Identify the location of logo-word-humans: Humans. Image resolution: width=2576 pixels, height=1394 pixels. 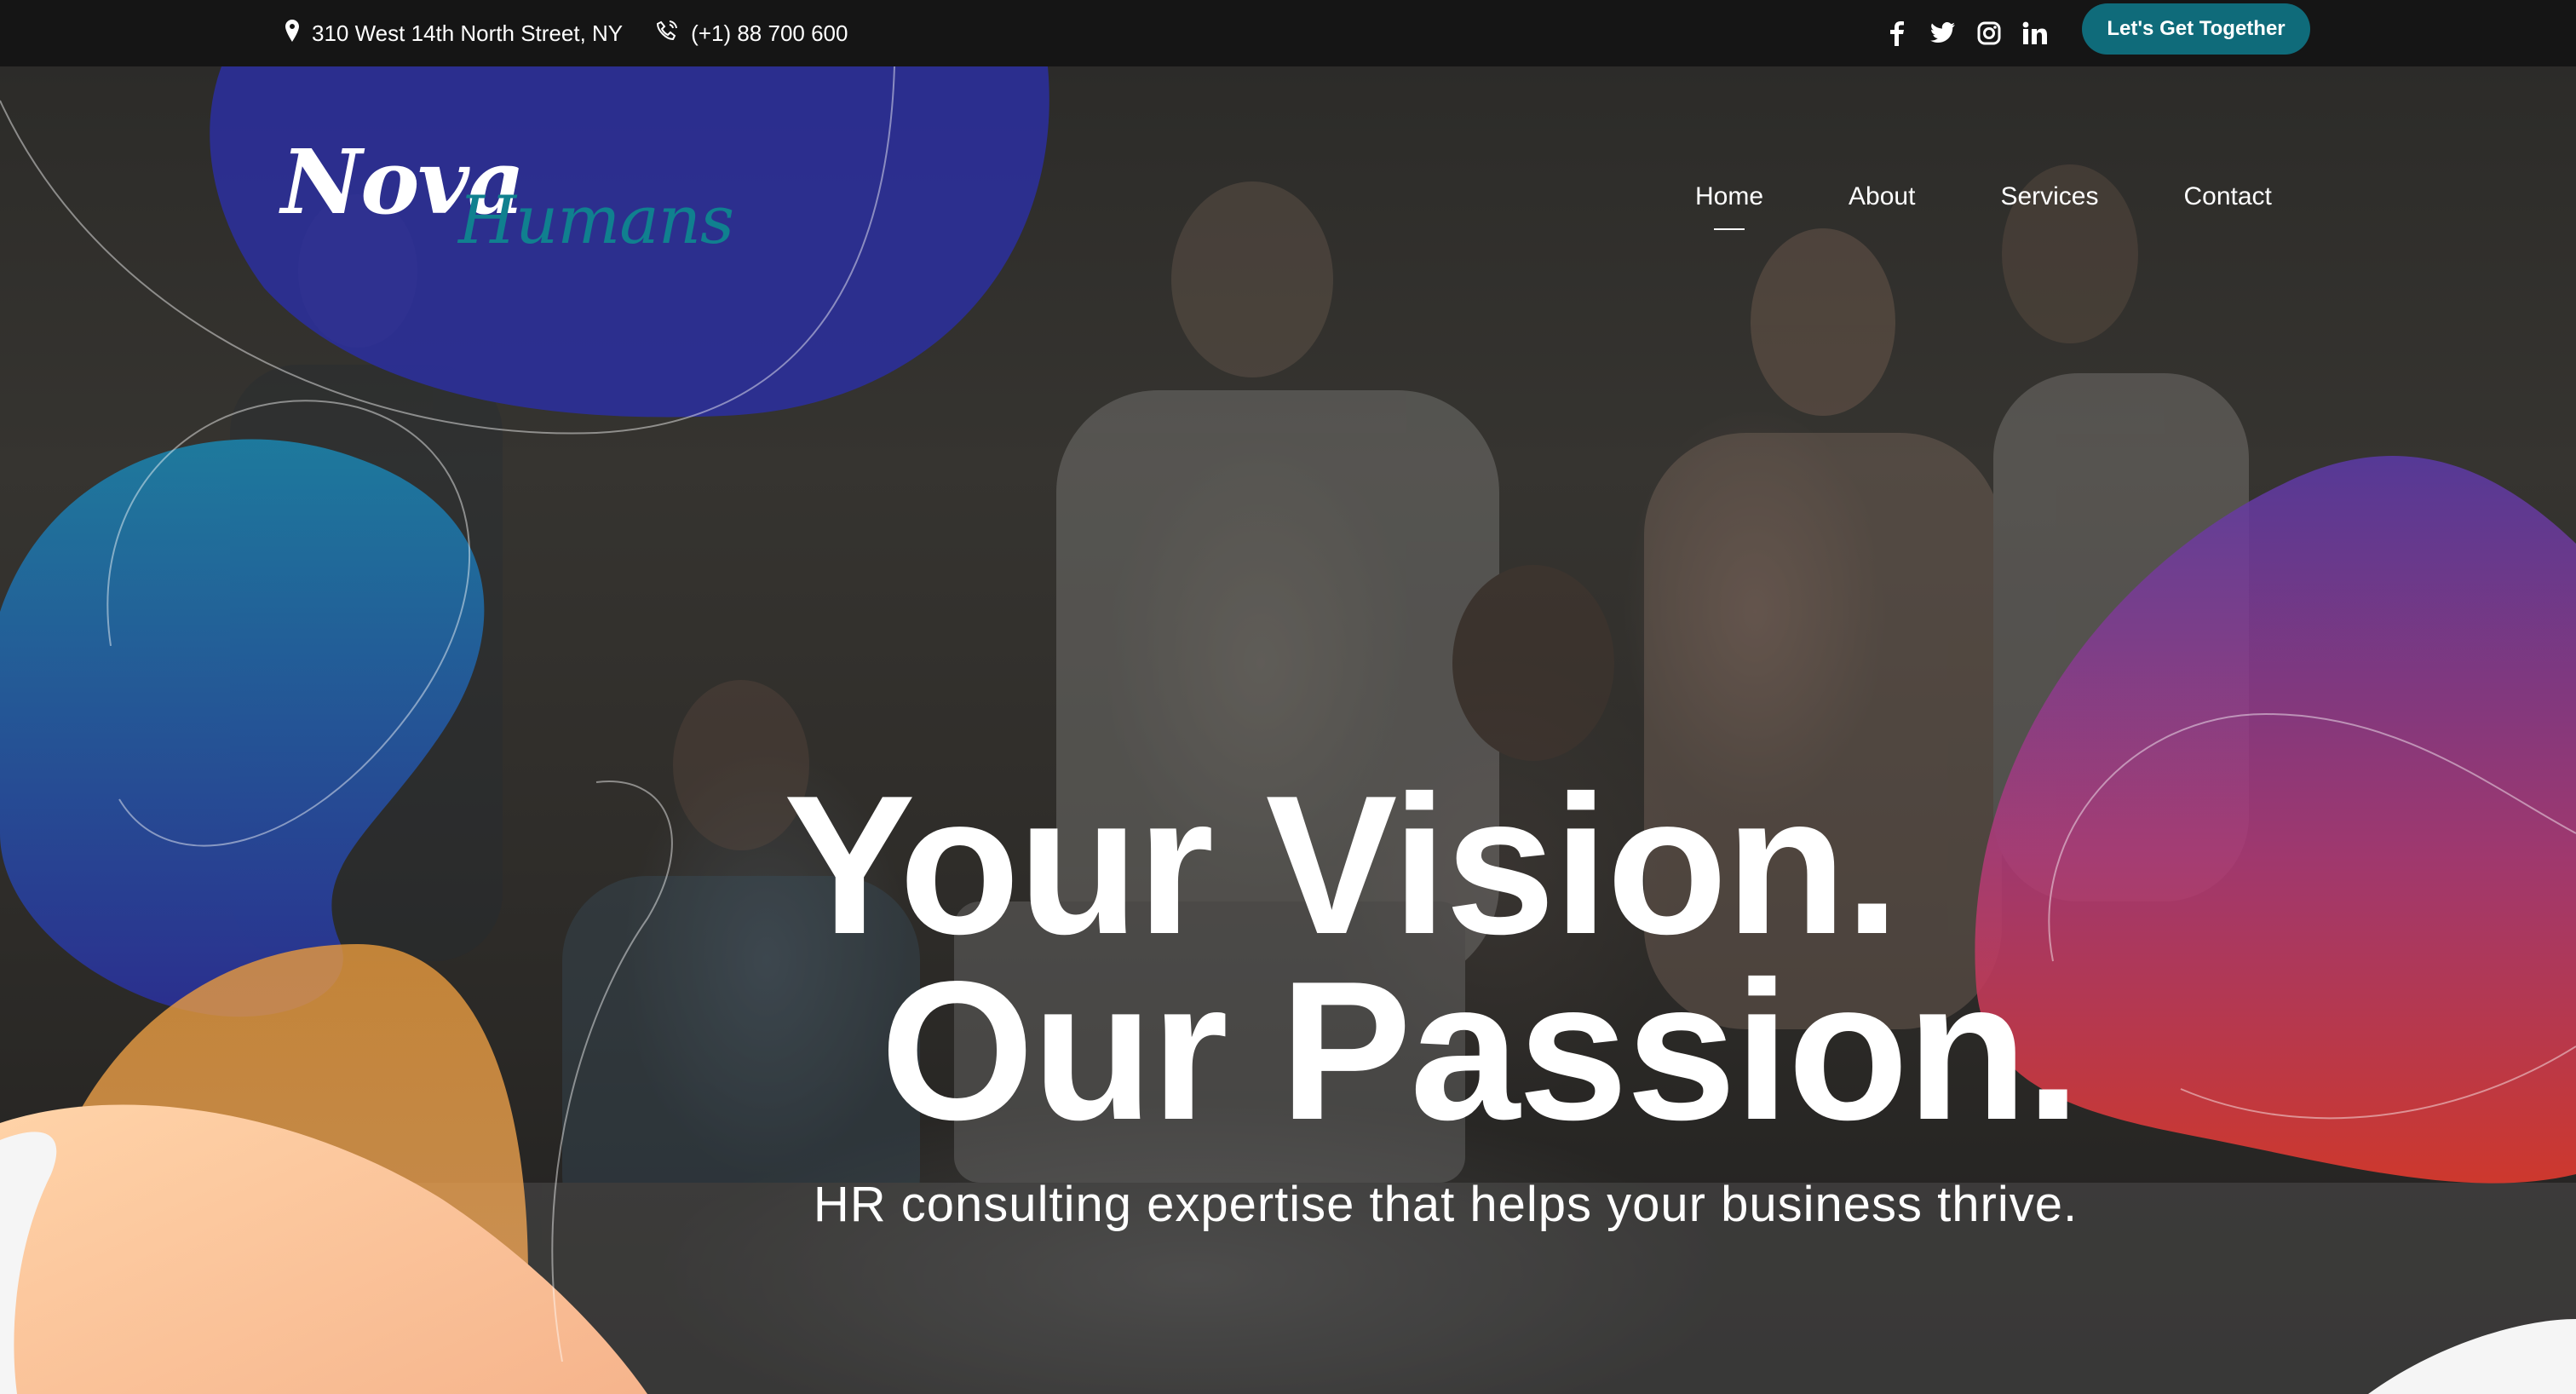
(596, 220).